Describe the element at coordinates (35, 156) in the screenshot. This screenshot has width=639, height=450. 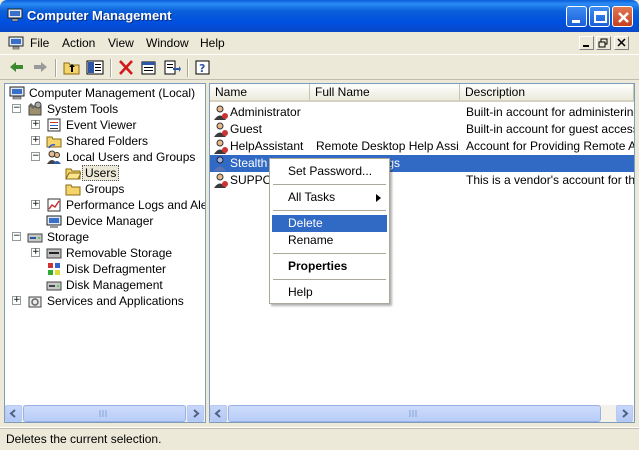
I see `collapse-local-users-groups: −` at that location.